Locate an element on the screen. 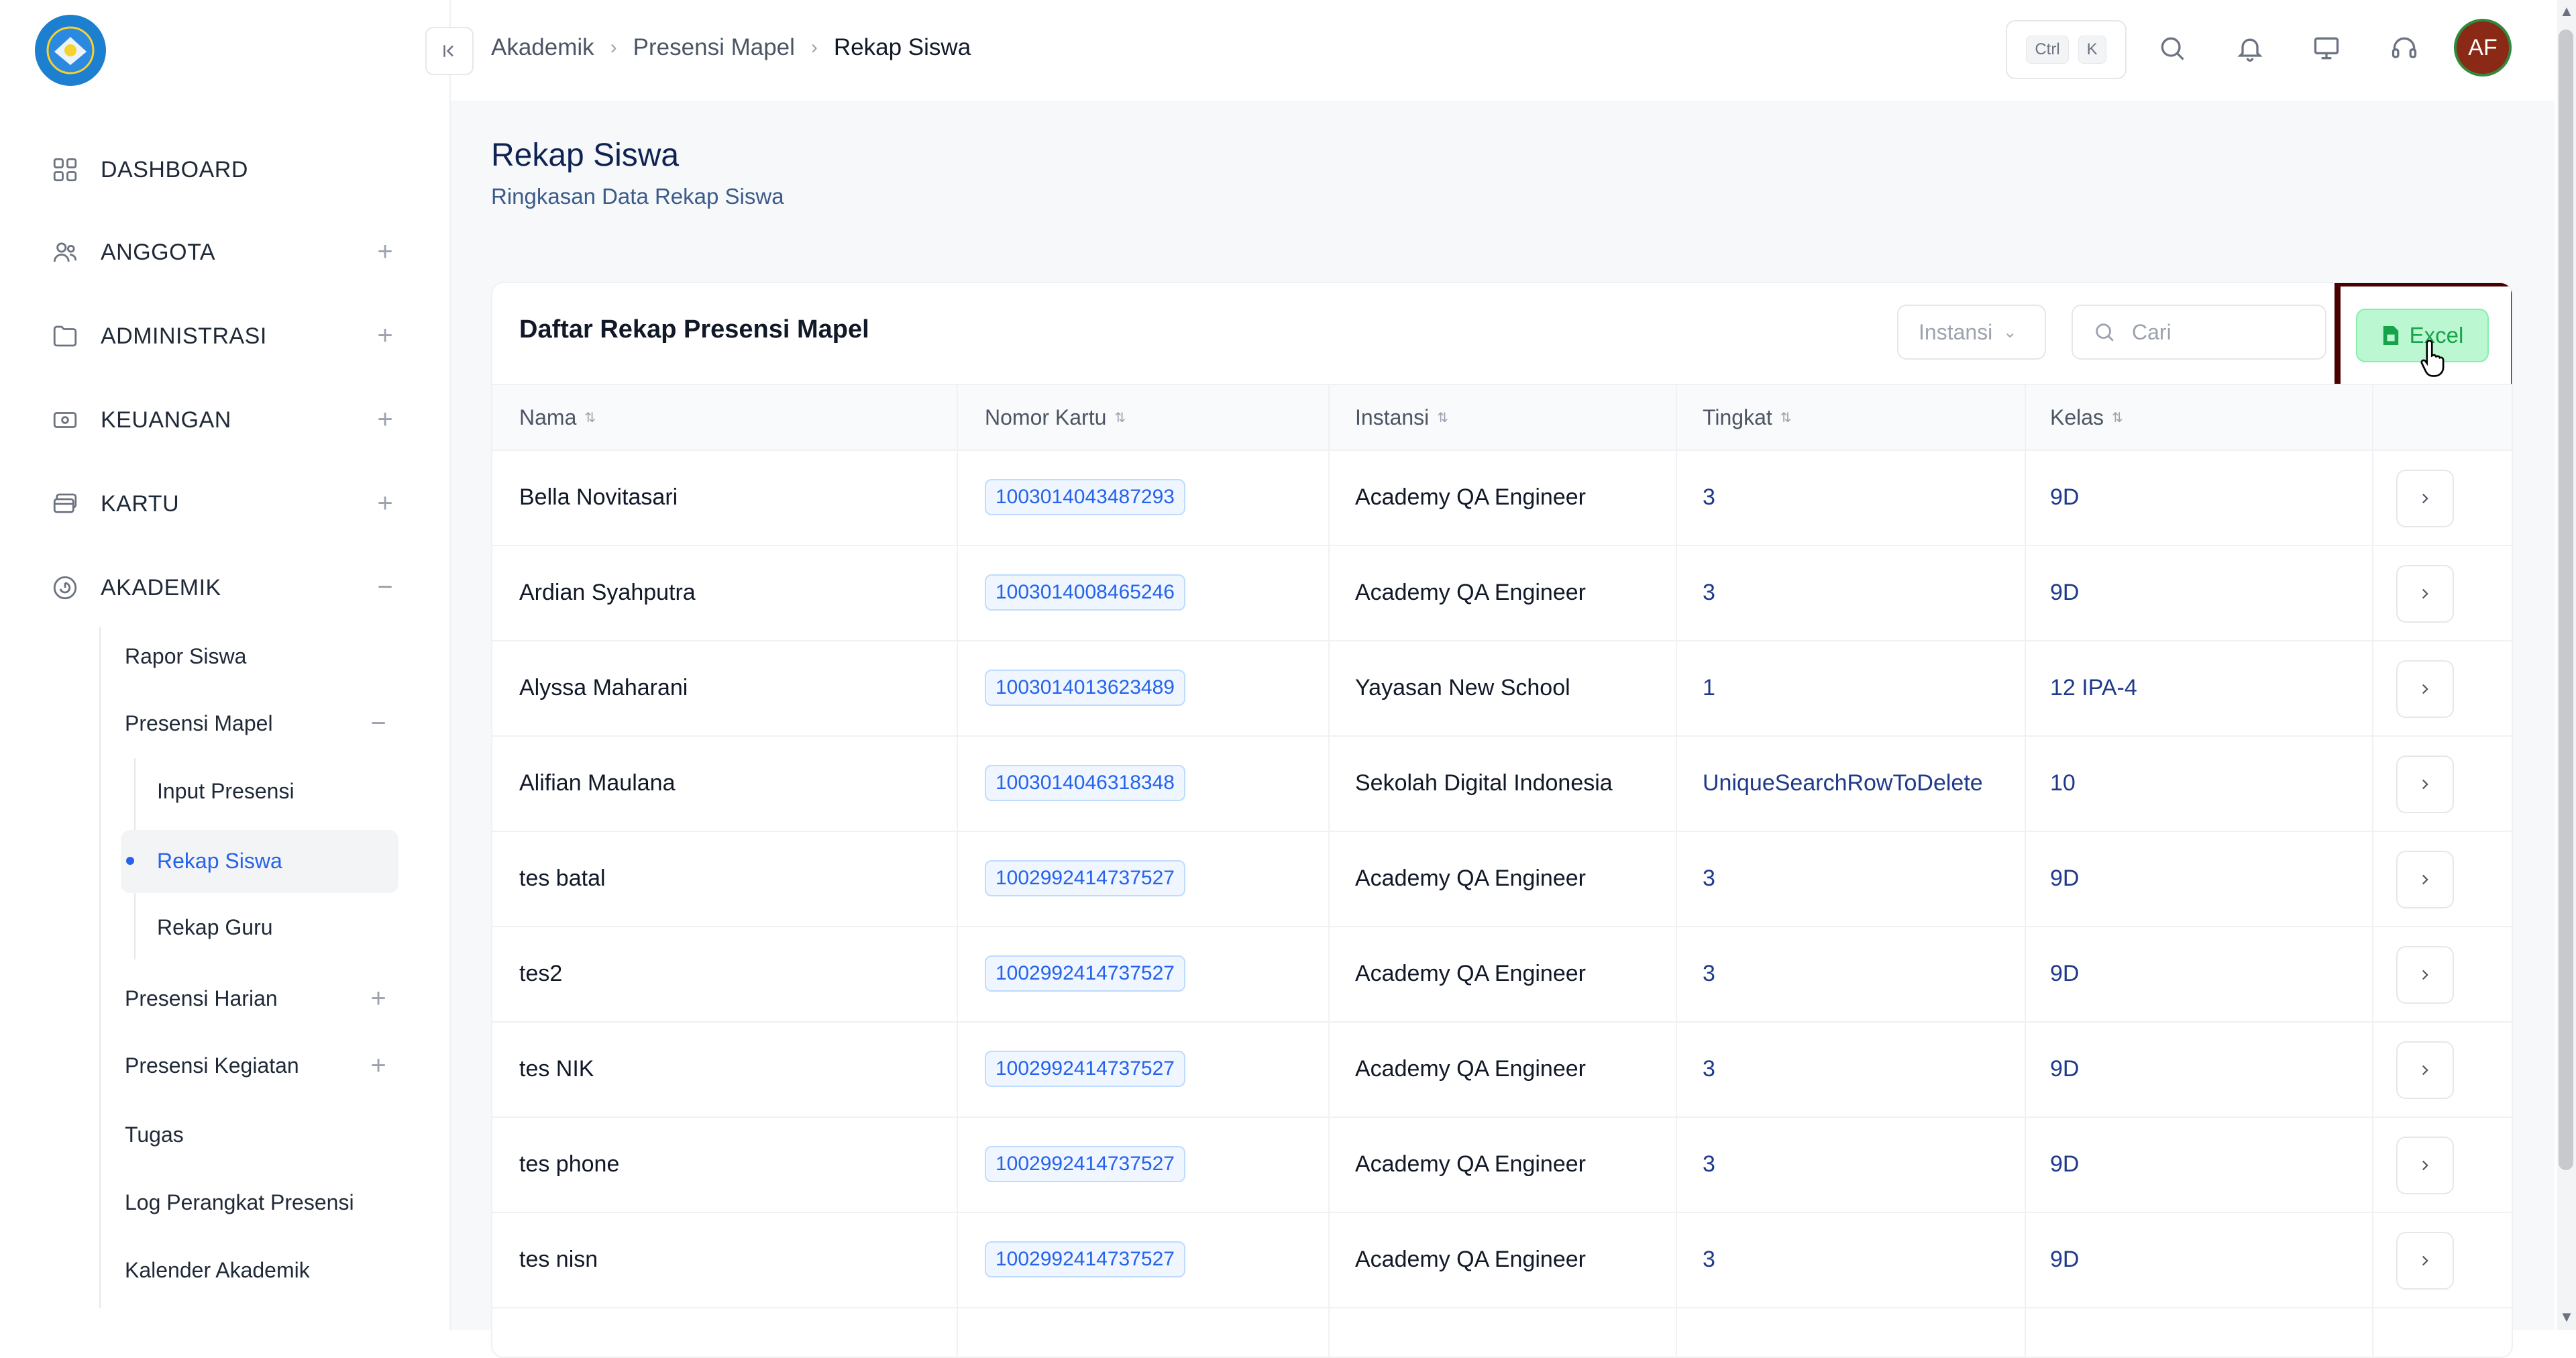  column-header-kelas: Kelas ⇅ is located at coordinates (2086, 418).